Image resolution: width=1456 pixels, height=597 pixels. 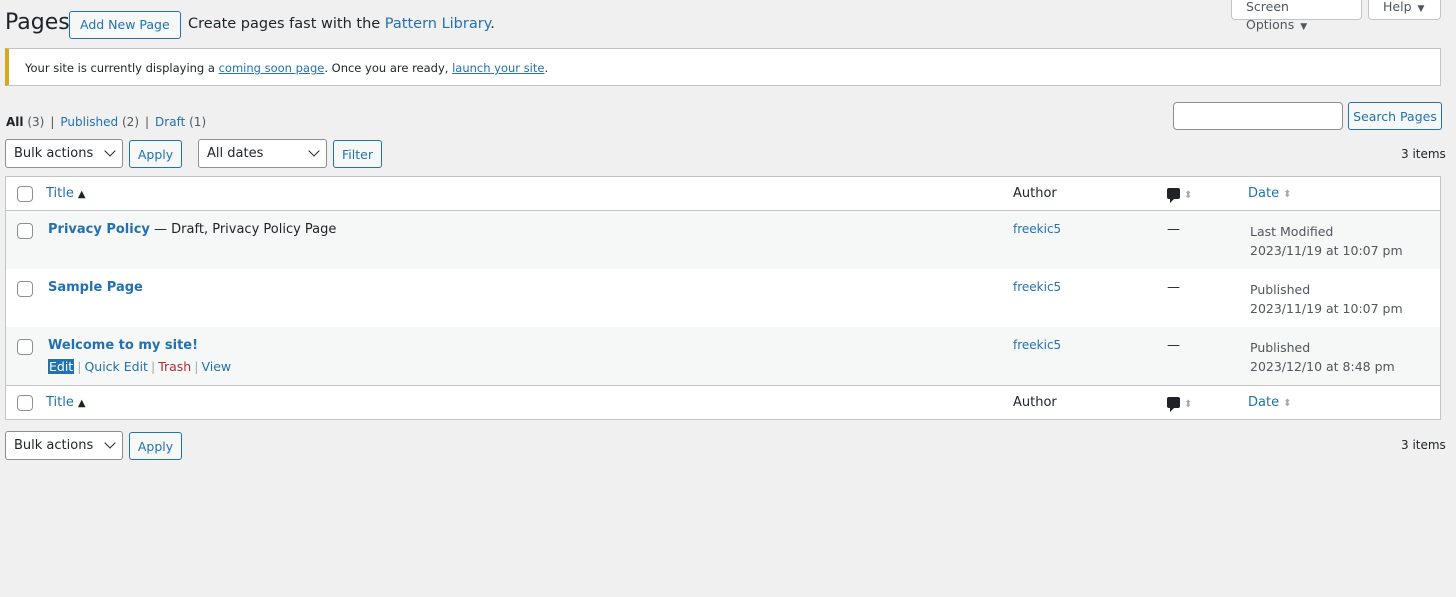 I want to click on promo-text: Create pages fast with the, so click(x=284, y=24).